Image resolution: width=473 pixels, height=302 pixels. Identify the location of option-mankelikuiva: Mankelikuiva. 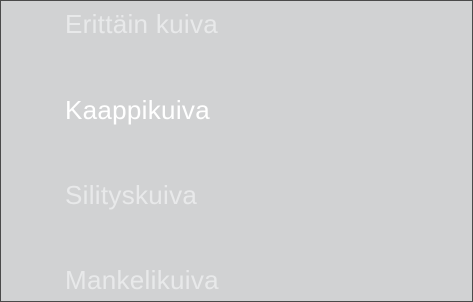
(142, 280).